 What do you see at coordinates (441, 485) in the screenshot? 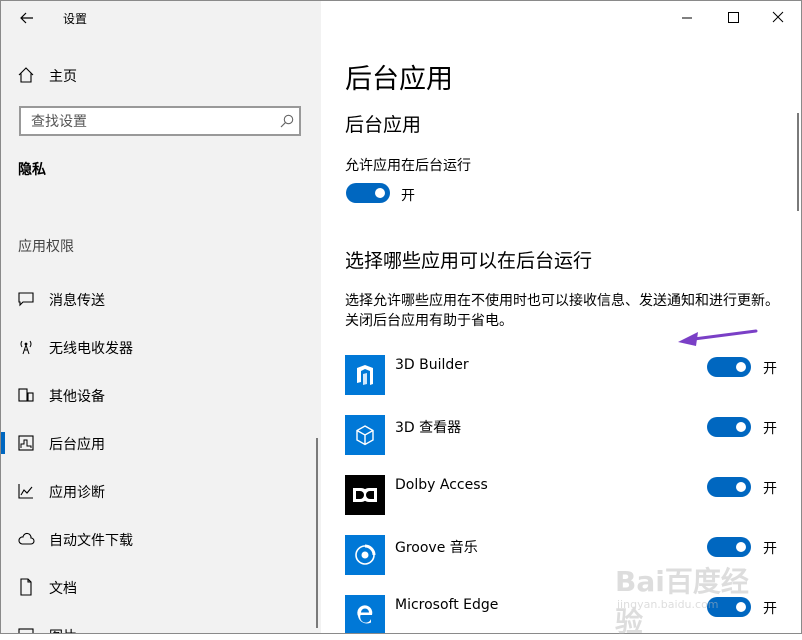
I see `app-name: Dolby Access` at bounding box center [441, 485].